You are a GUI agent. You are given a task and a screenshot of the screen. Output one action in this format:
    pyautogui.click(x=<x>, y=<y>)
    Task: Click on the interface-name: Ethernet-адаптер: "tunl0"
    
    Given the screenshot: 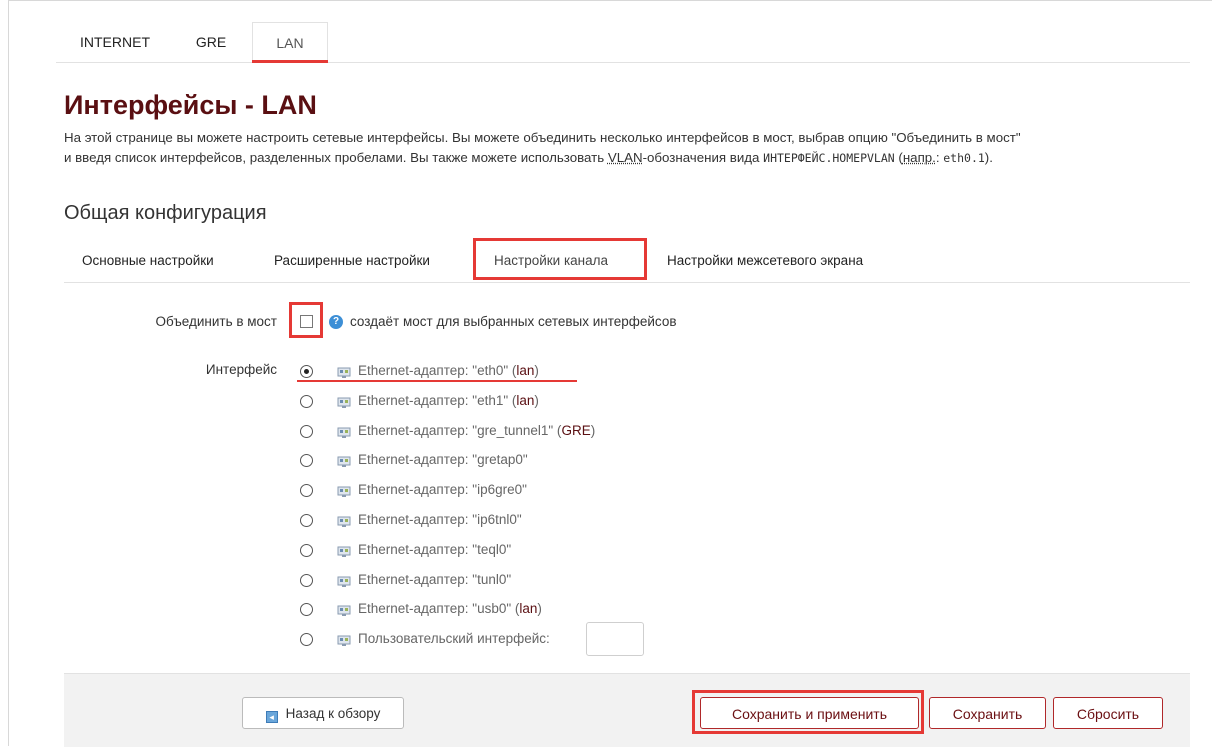 What is the action you would take?
    pyautogui.click(x=435, y=579)
    